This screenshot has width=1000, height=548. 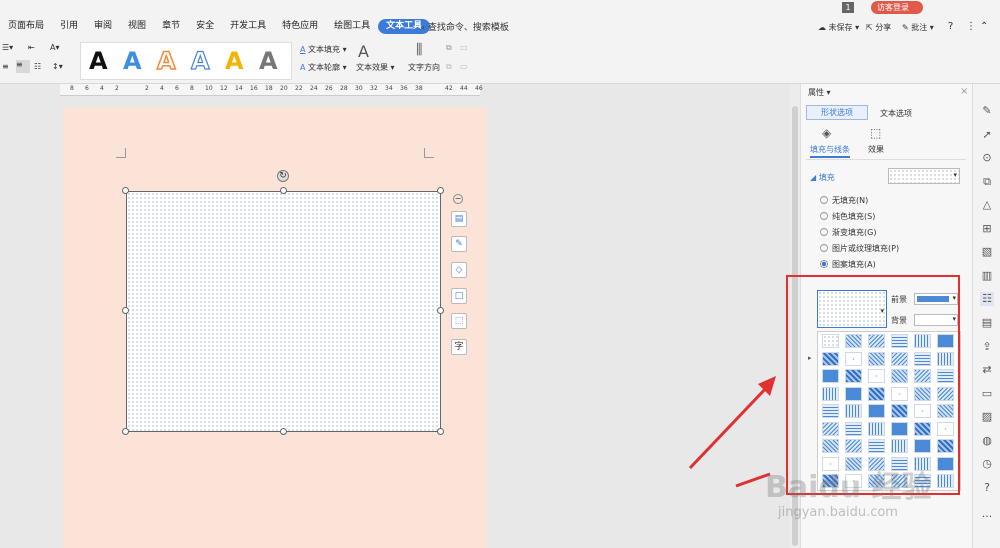 I want to click on rotate-handle-icon: ↻, so click(x=283, y=176).